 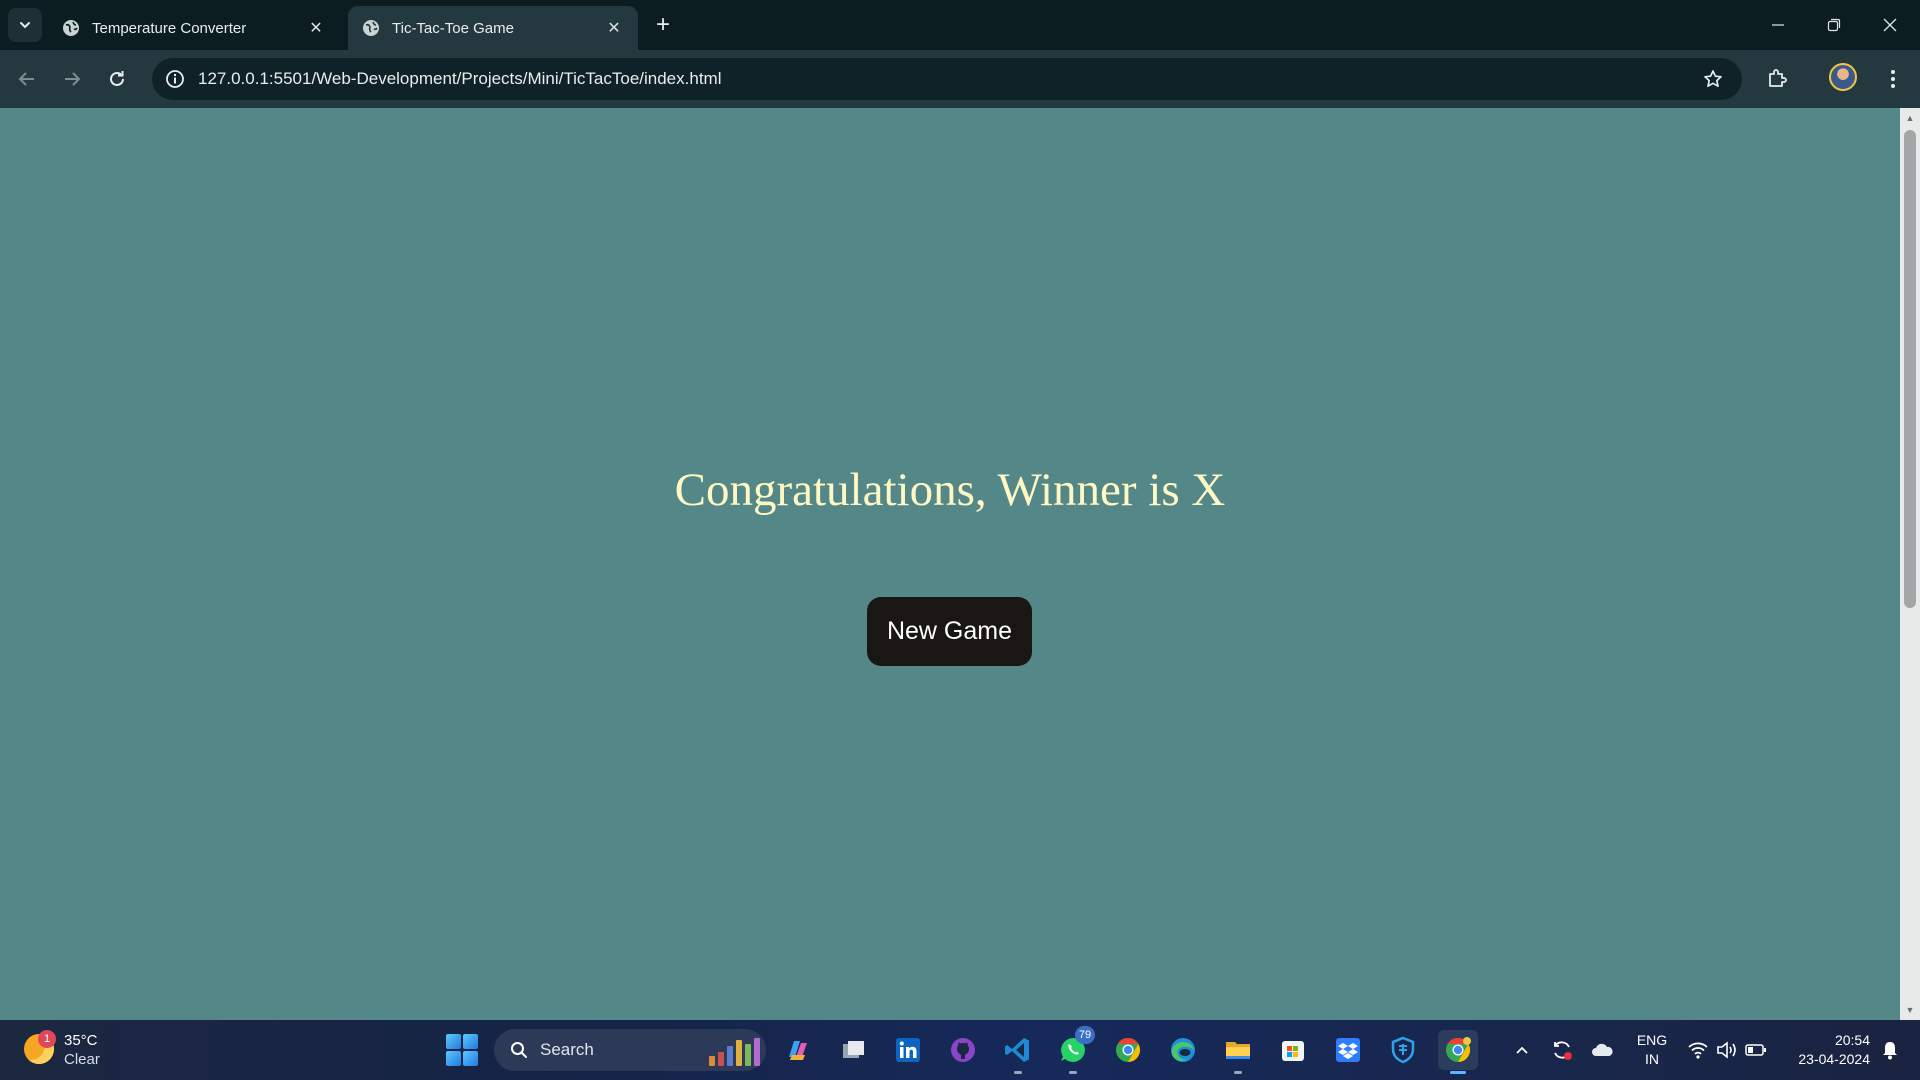 I want to click on puzzle-icon, so click(x=1778, y=78).